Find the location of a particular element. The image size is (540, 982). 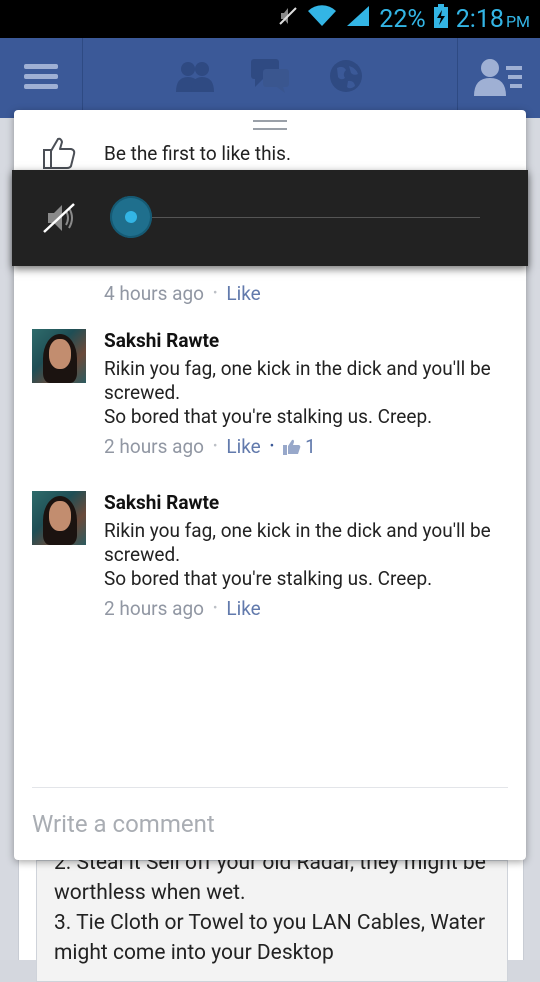

signal-icon is located at coordinates (358, 19).